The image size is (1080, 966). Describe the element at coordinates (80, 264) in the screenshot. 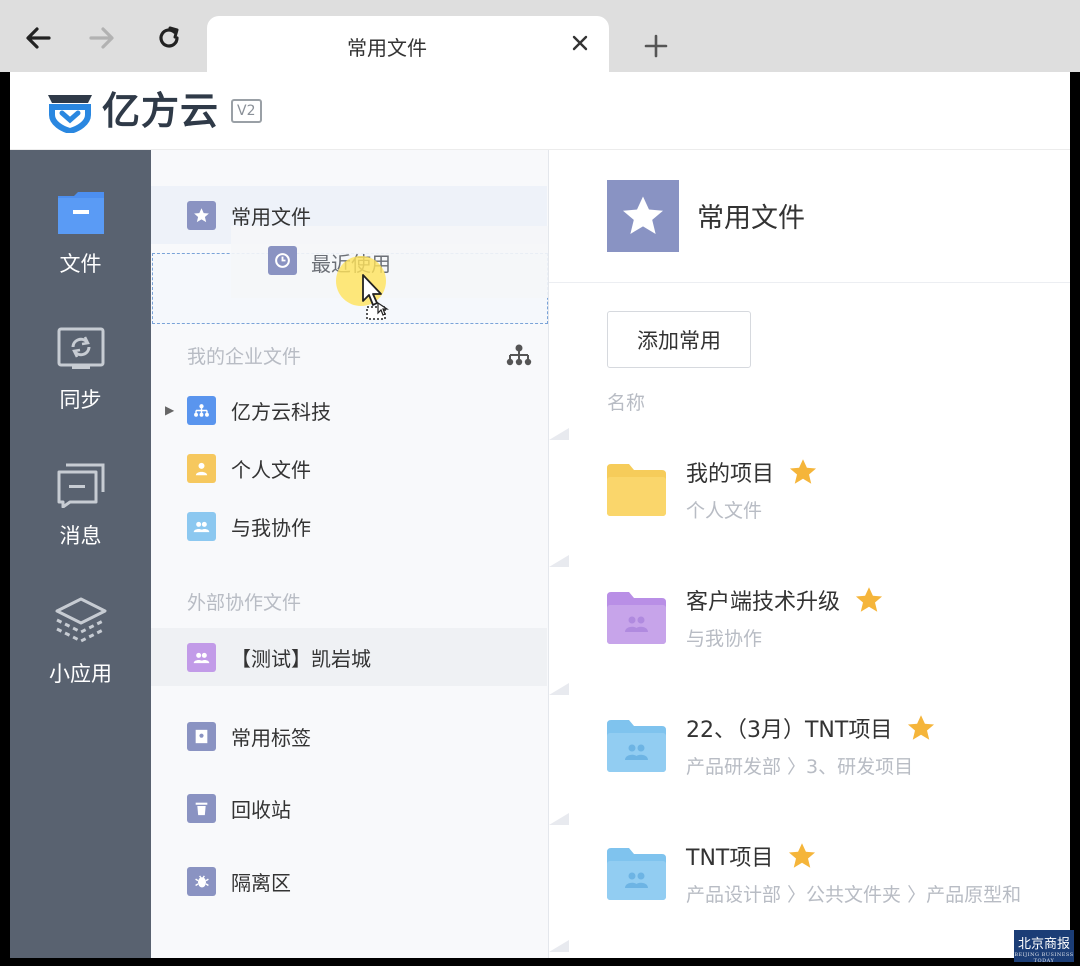

I see `rail-label: 文件` at that location.